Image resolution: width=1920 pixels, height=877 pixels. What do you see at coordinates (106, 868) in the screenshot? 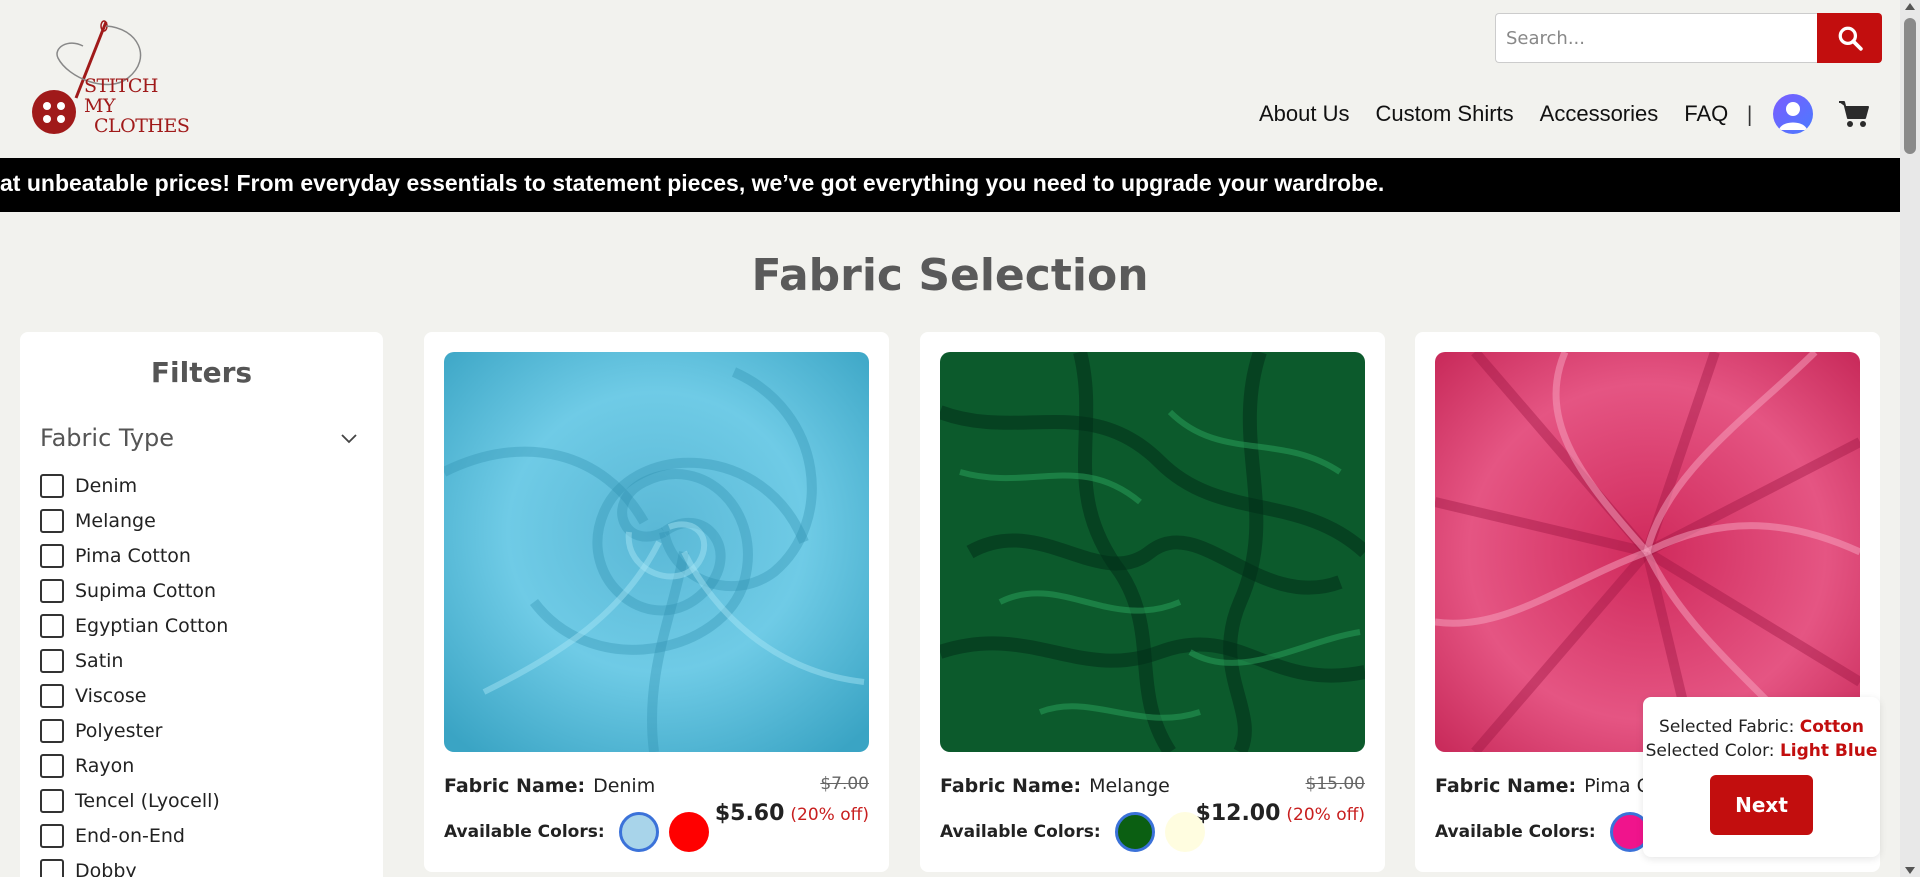
I see `filter-option-label: Dobby` at bounding box center [106, 868].